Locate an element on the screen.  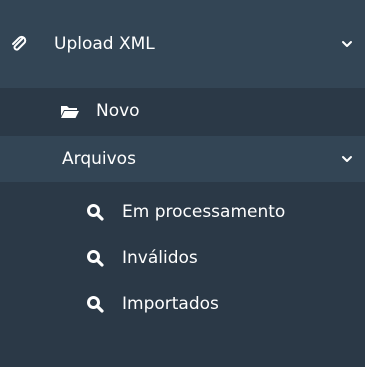
submenu-item-arquivos: Arquivos is located at coordinates (182, 159).